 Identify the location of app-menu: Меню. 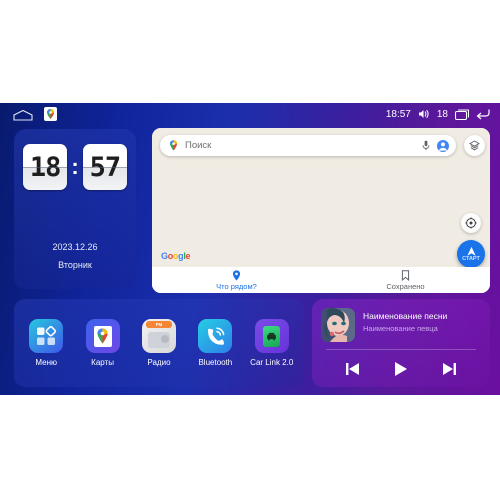
(46, 343).